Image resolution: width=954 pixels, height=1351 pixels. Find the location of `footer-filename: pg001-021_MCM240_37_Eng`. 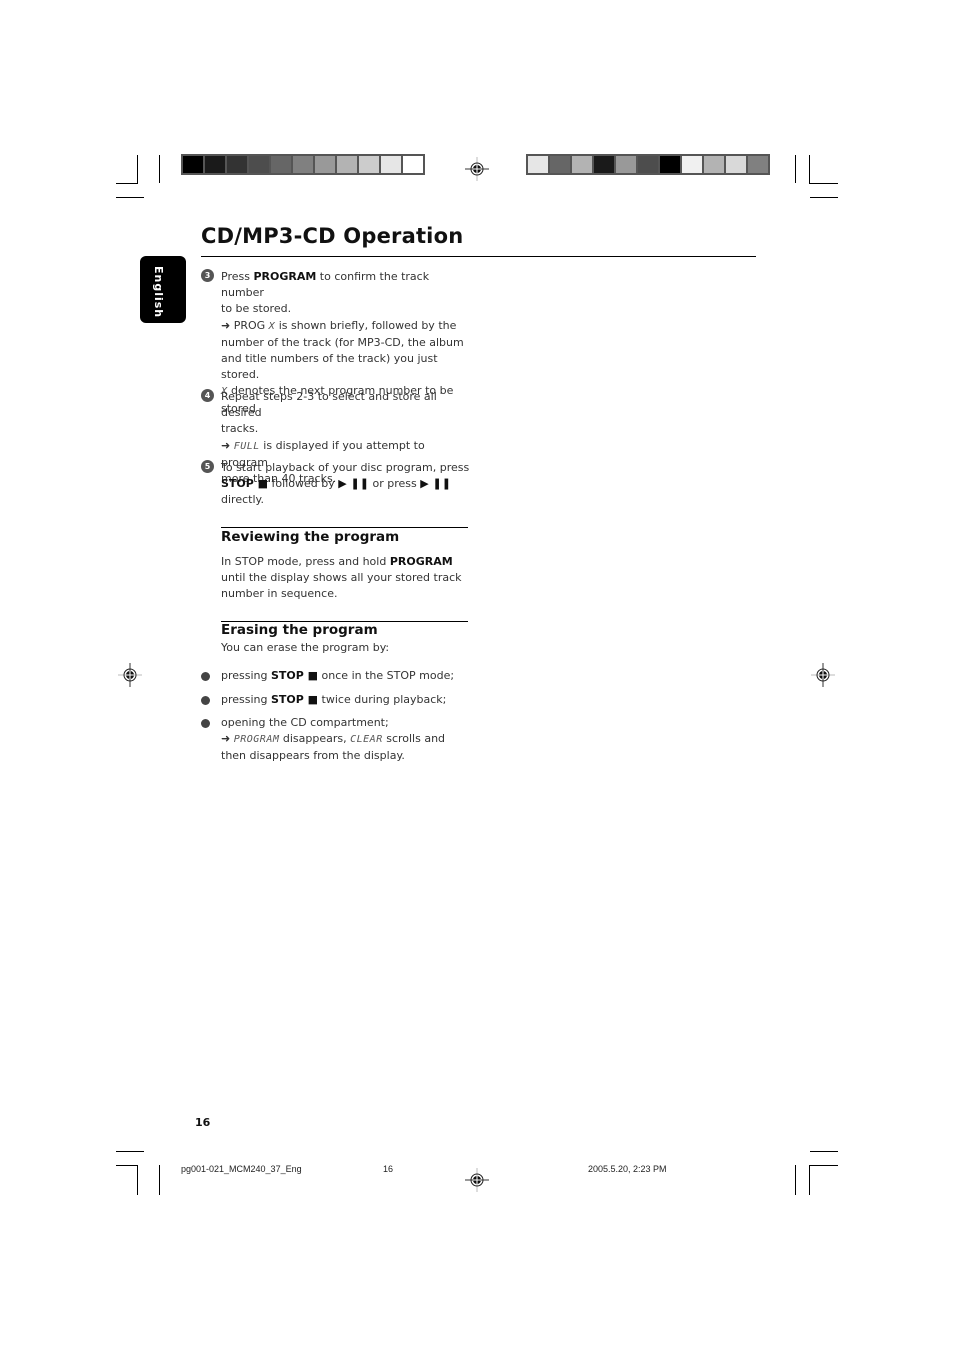

footer-filename: pg001-021_MCM240_37_Eng is located at coordinates (241, 1169).